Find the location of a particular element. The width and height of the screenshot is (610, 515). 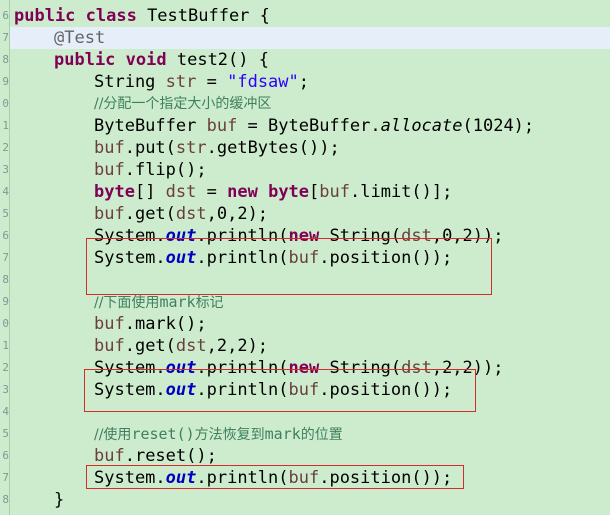

code-text: [] is located at coordinates (150, 192).